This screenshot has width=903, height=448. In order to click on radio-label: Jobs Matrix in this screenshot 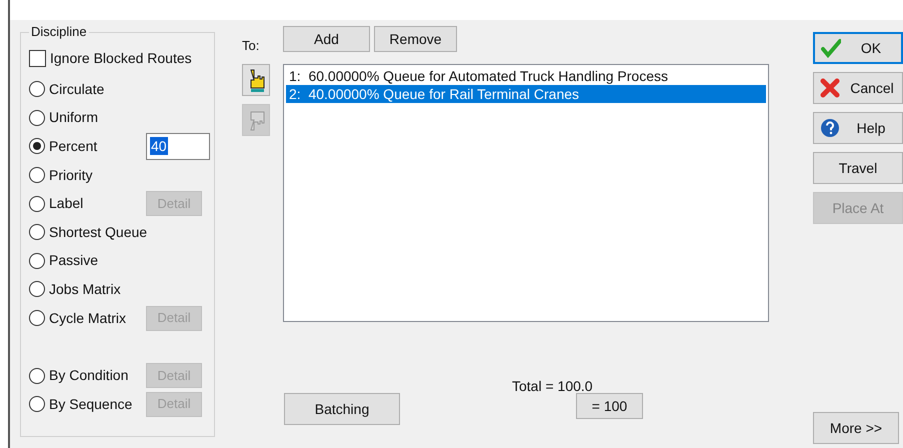, I will do `click(85, 289)`.